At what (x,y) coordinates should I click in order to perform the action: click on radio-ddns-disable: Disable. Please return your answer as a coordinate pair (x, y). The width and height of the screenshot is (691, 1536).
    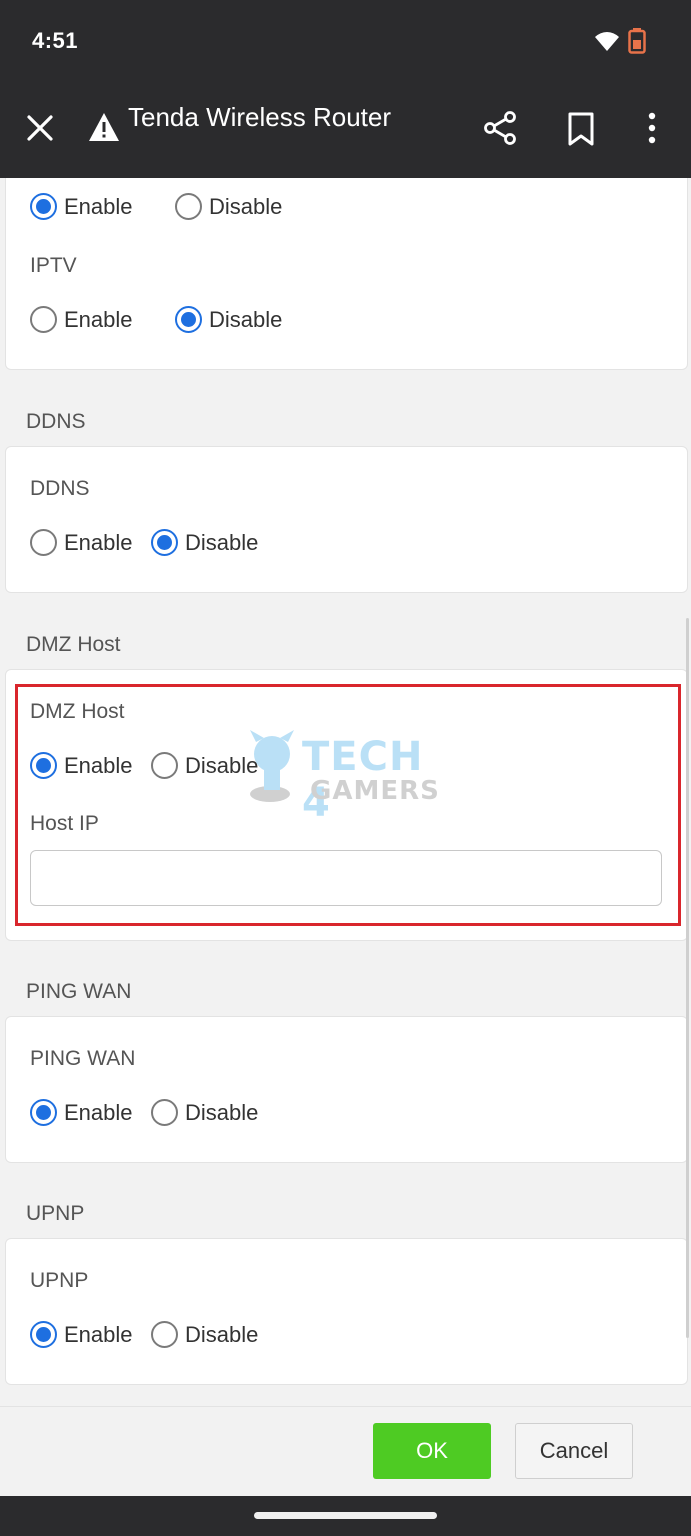
    Looking at the image, I should click on (204, 542).